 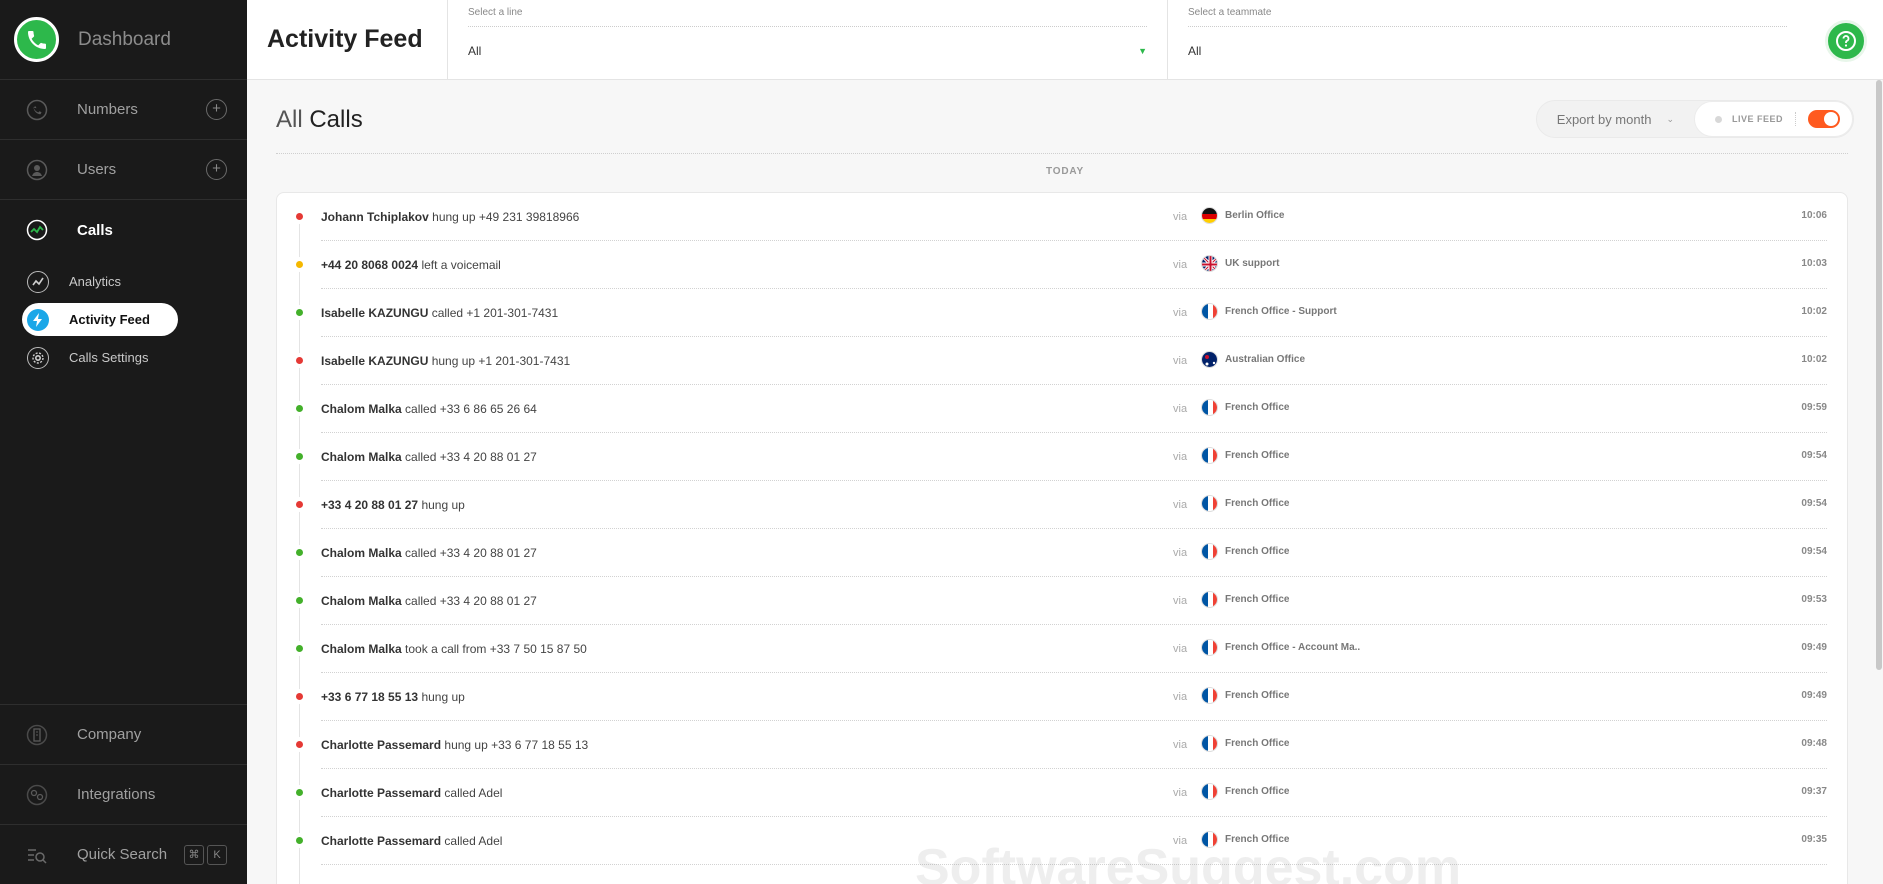 What do you see at coordinates (1292, 647) in the screenshot?
I see `line-name: French Office - Account Ma..` at bounding box center [1292, 647].